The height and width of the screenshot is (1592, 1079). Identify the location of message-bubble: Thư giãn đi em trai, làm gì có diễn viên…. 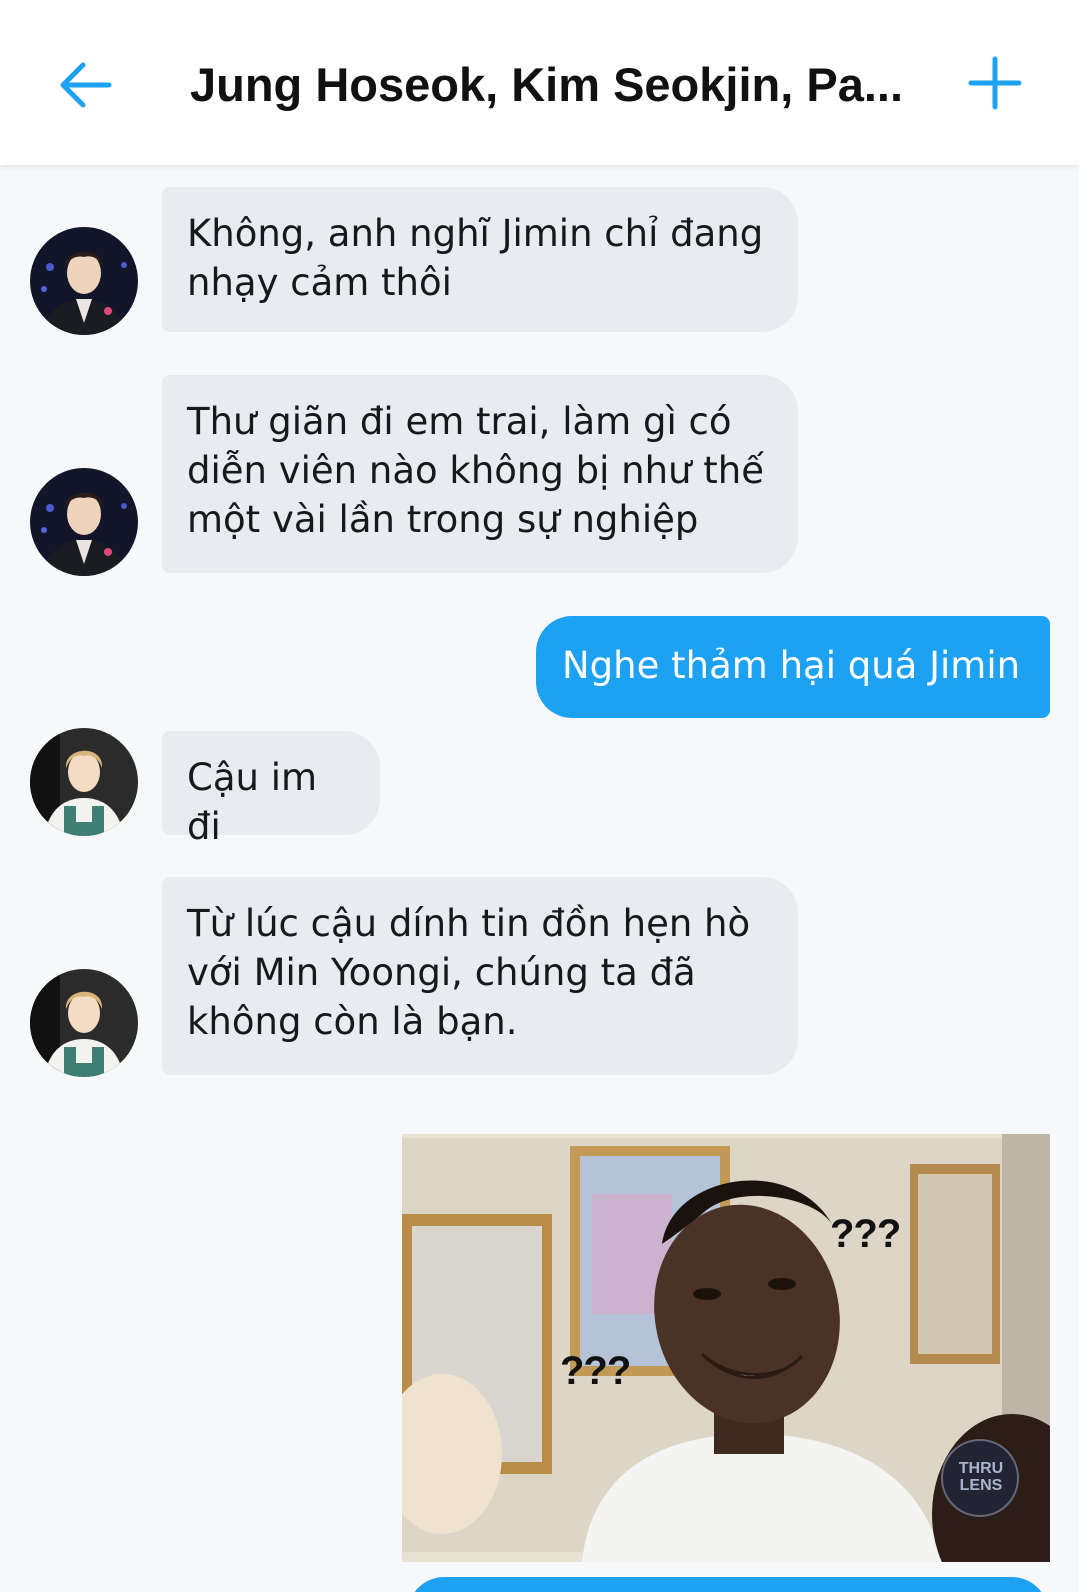
(480, 474).